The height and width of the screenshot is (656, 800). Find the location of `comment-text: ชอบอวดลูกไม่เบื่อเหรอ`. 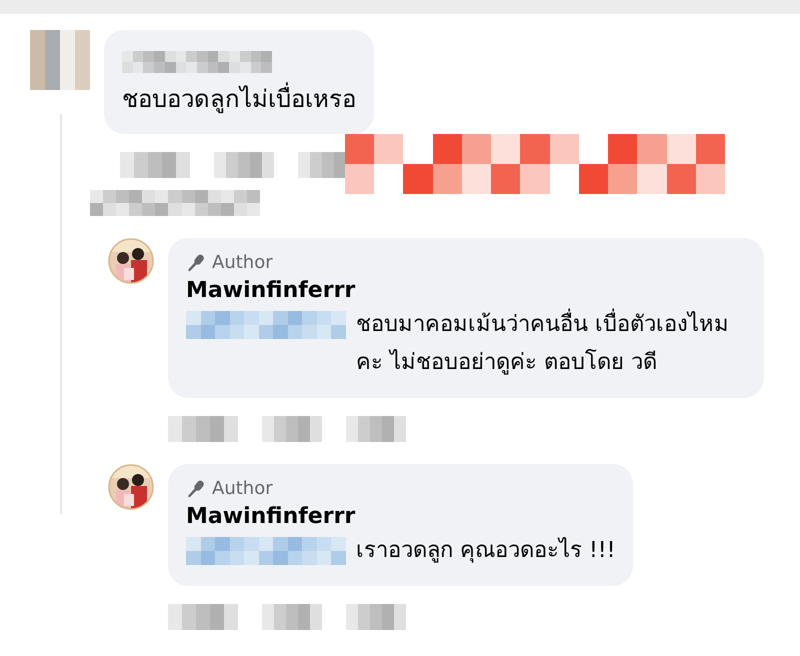

comment-text: ชอบอวดลูกไม่เบื่อเหรอ is located at coordinates (239, 99).